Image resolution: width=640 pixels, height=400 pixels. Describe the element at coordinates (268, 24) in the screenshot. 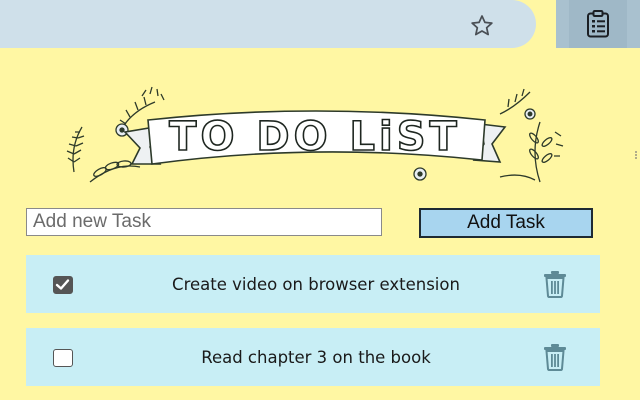

I see `address-bar` at that location.